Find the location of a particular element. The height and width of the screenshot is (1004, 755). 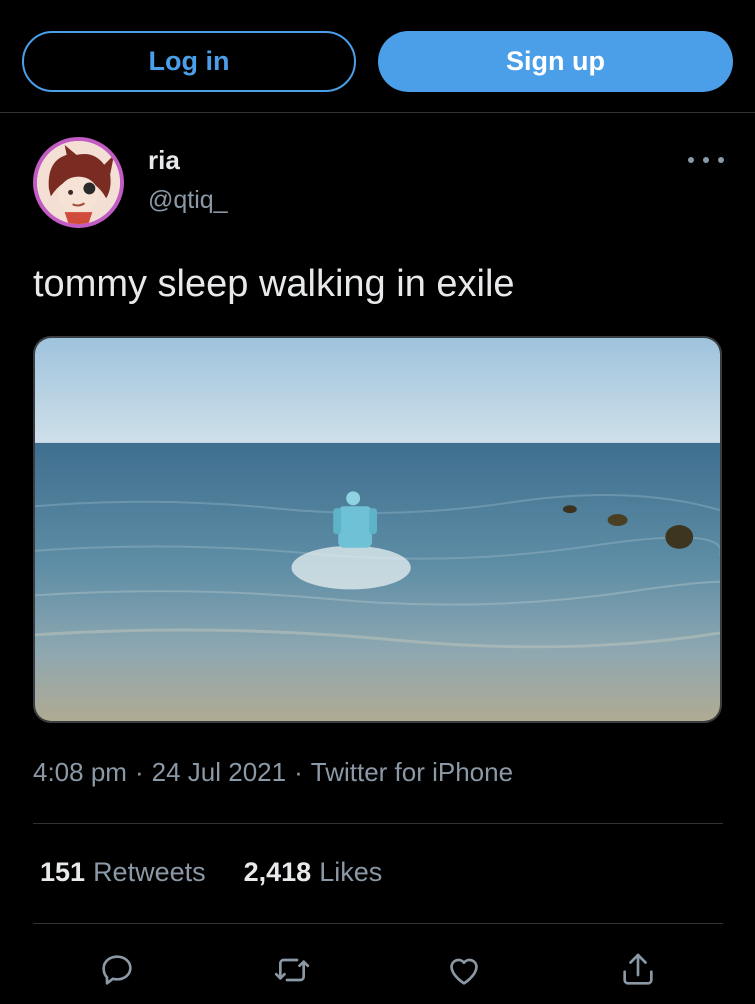

retweets-count: 151 is located at coordinates (63, 872).